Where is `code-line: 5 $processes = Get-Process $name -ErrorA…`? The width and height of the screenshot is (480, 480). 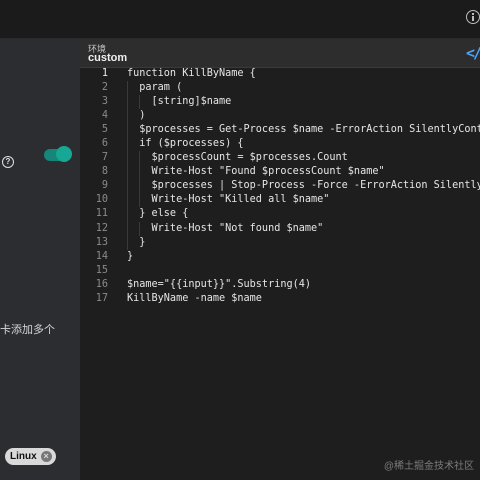 code-line: 5 $processes = Get-Process $name -ErrorA… is located at coordinates (280, 130).